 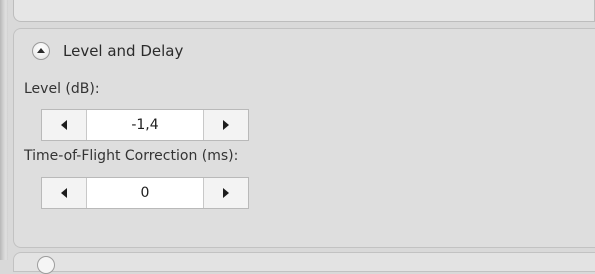 I want to click on tof-label: Time-of-Flight Correction (ms):, so click(x=131, y=156).